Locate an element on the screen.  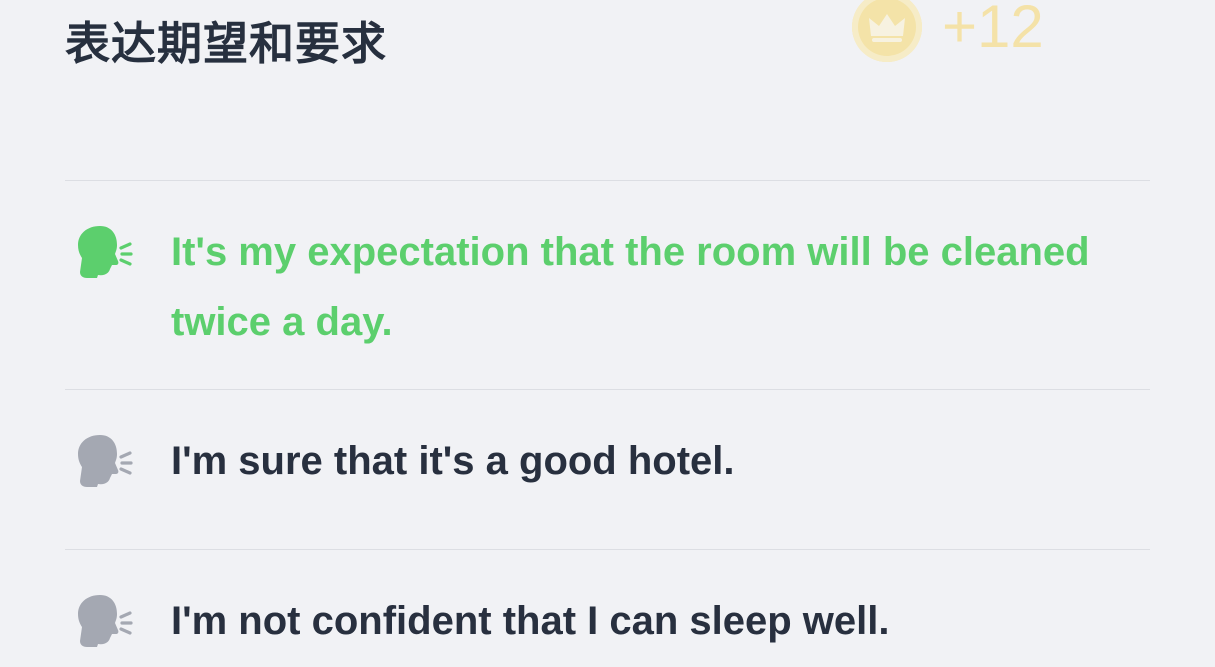
reward-badge: +12 is located at coordinates (948, 31).